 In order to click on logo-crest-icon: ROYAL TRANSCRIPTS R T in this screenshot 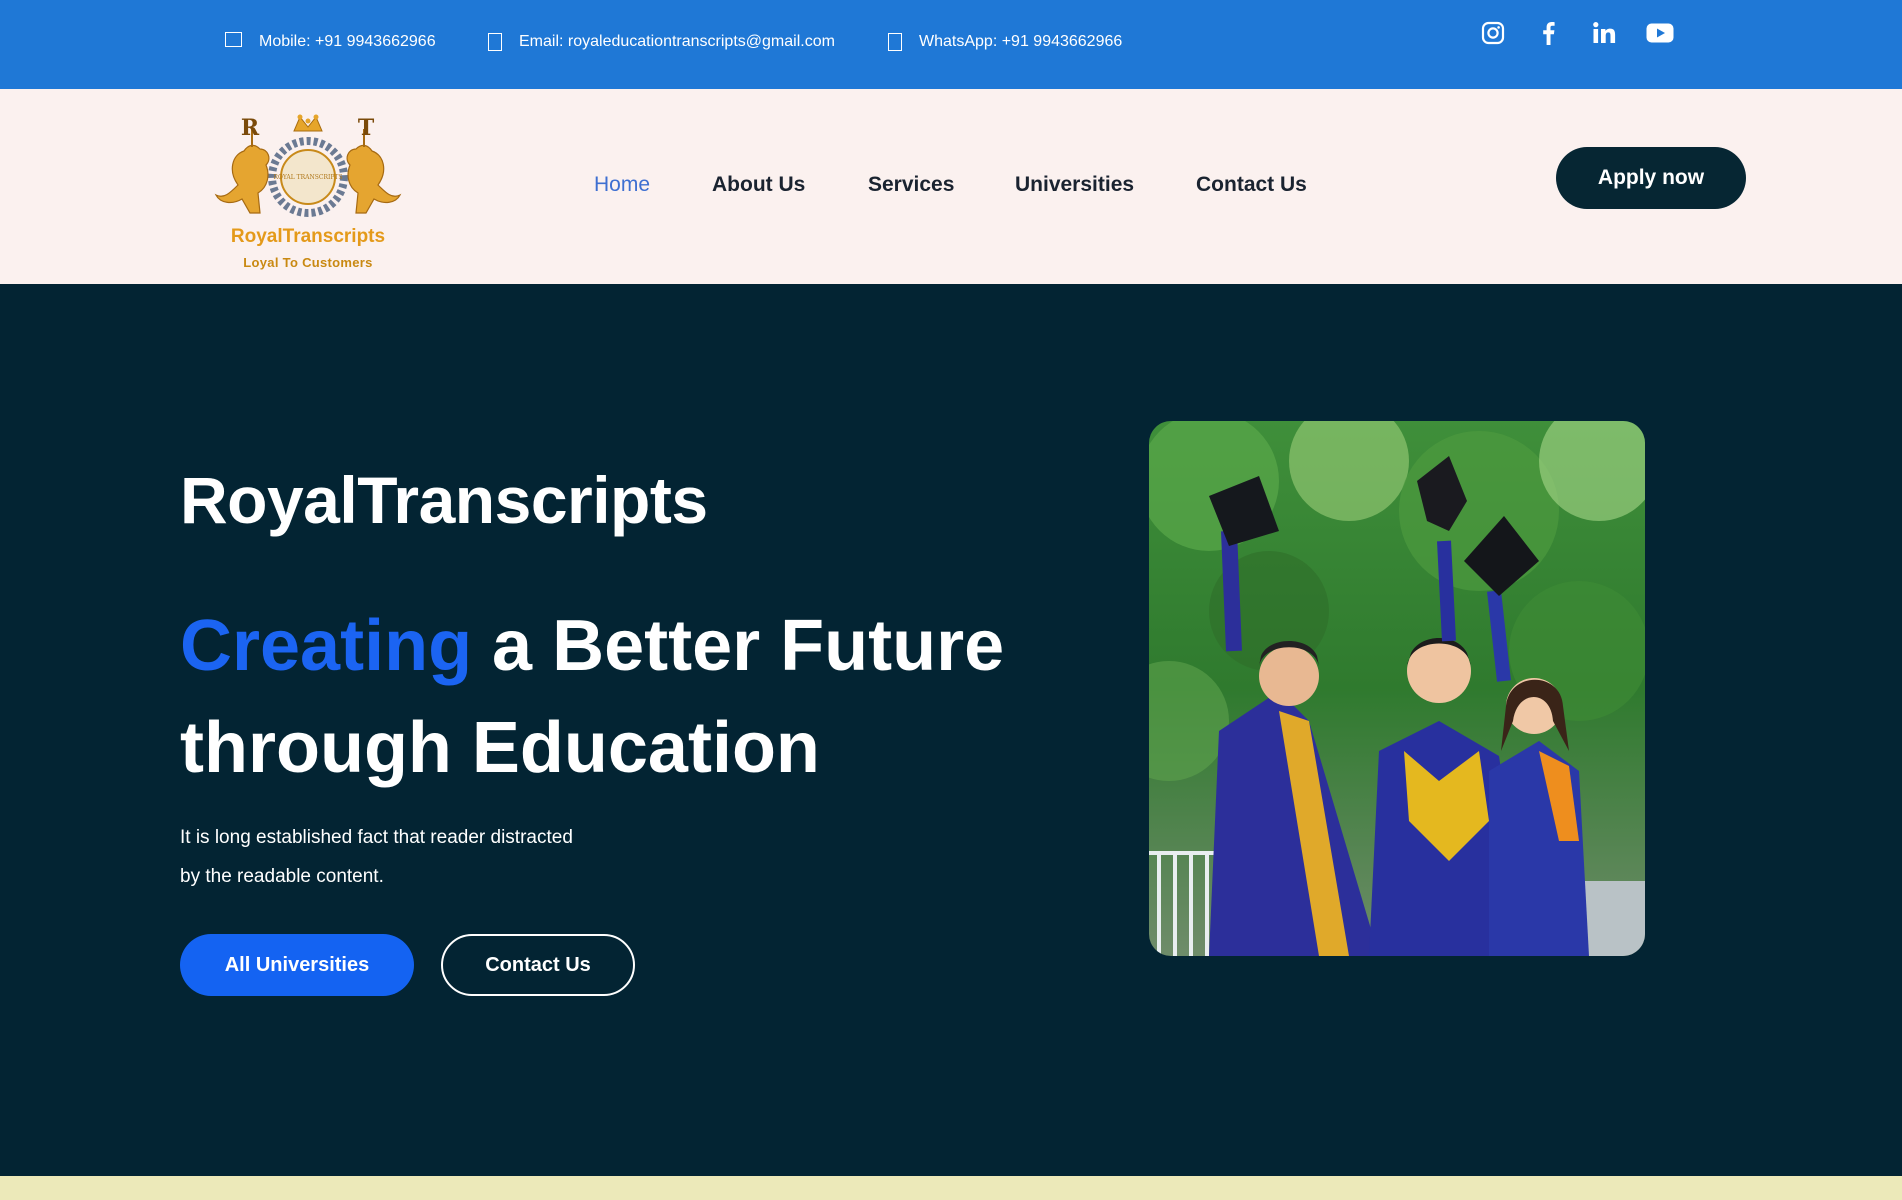, I will do `click(308, 165)`.